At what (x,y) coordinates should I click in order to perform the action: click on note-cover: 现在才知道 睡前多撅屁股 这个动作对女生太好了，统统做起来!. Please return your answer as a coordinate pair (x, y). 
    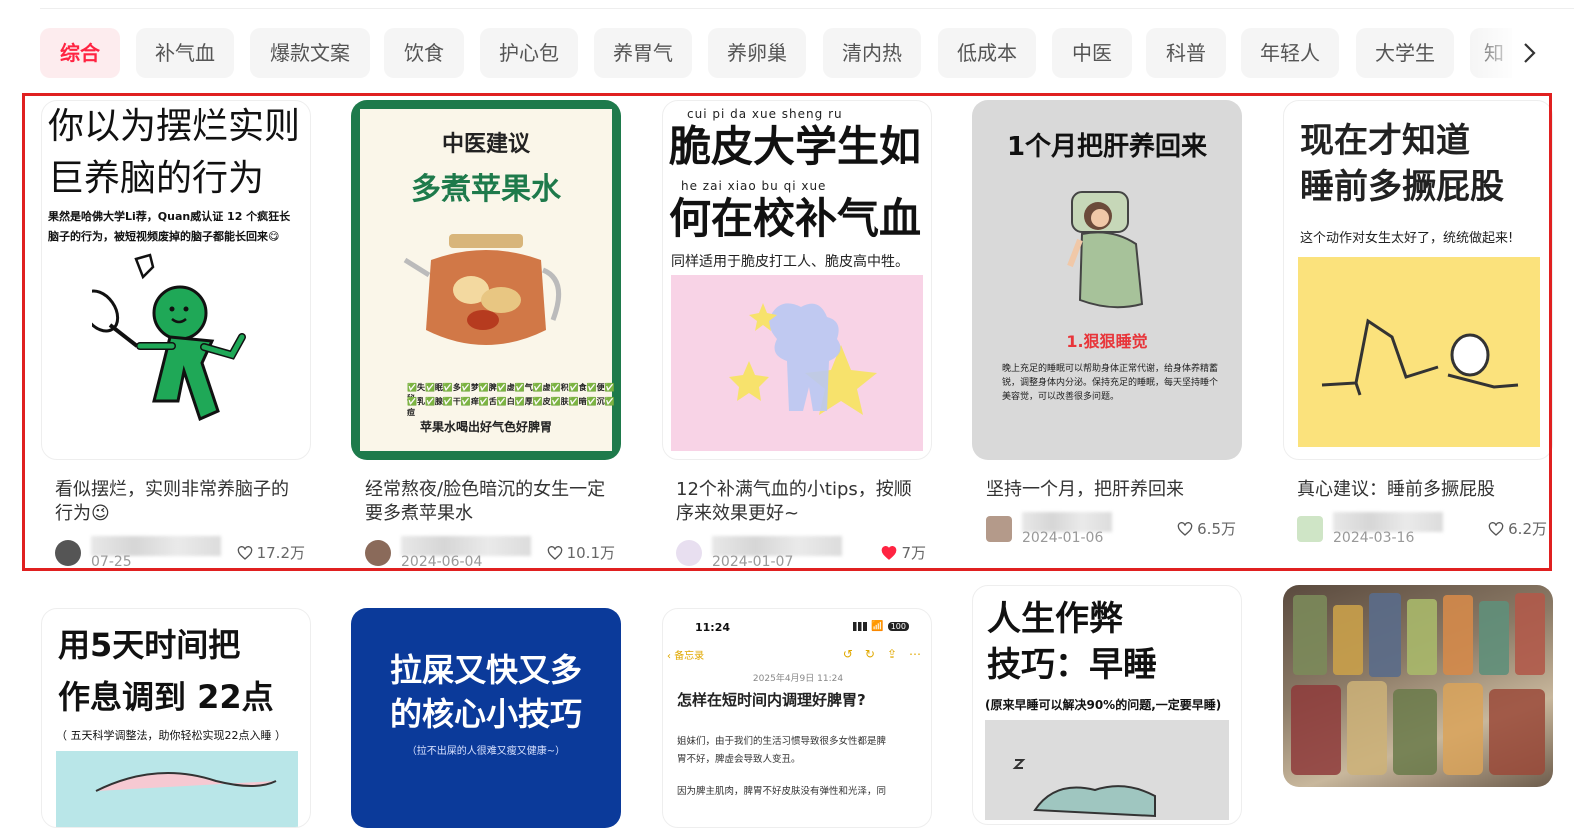
    Looking at the image, I should click on (1418, 280).